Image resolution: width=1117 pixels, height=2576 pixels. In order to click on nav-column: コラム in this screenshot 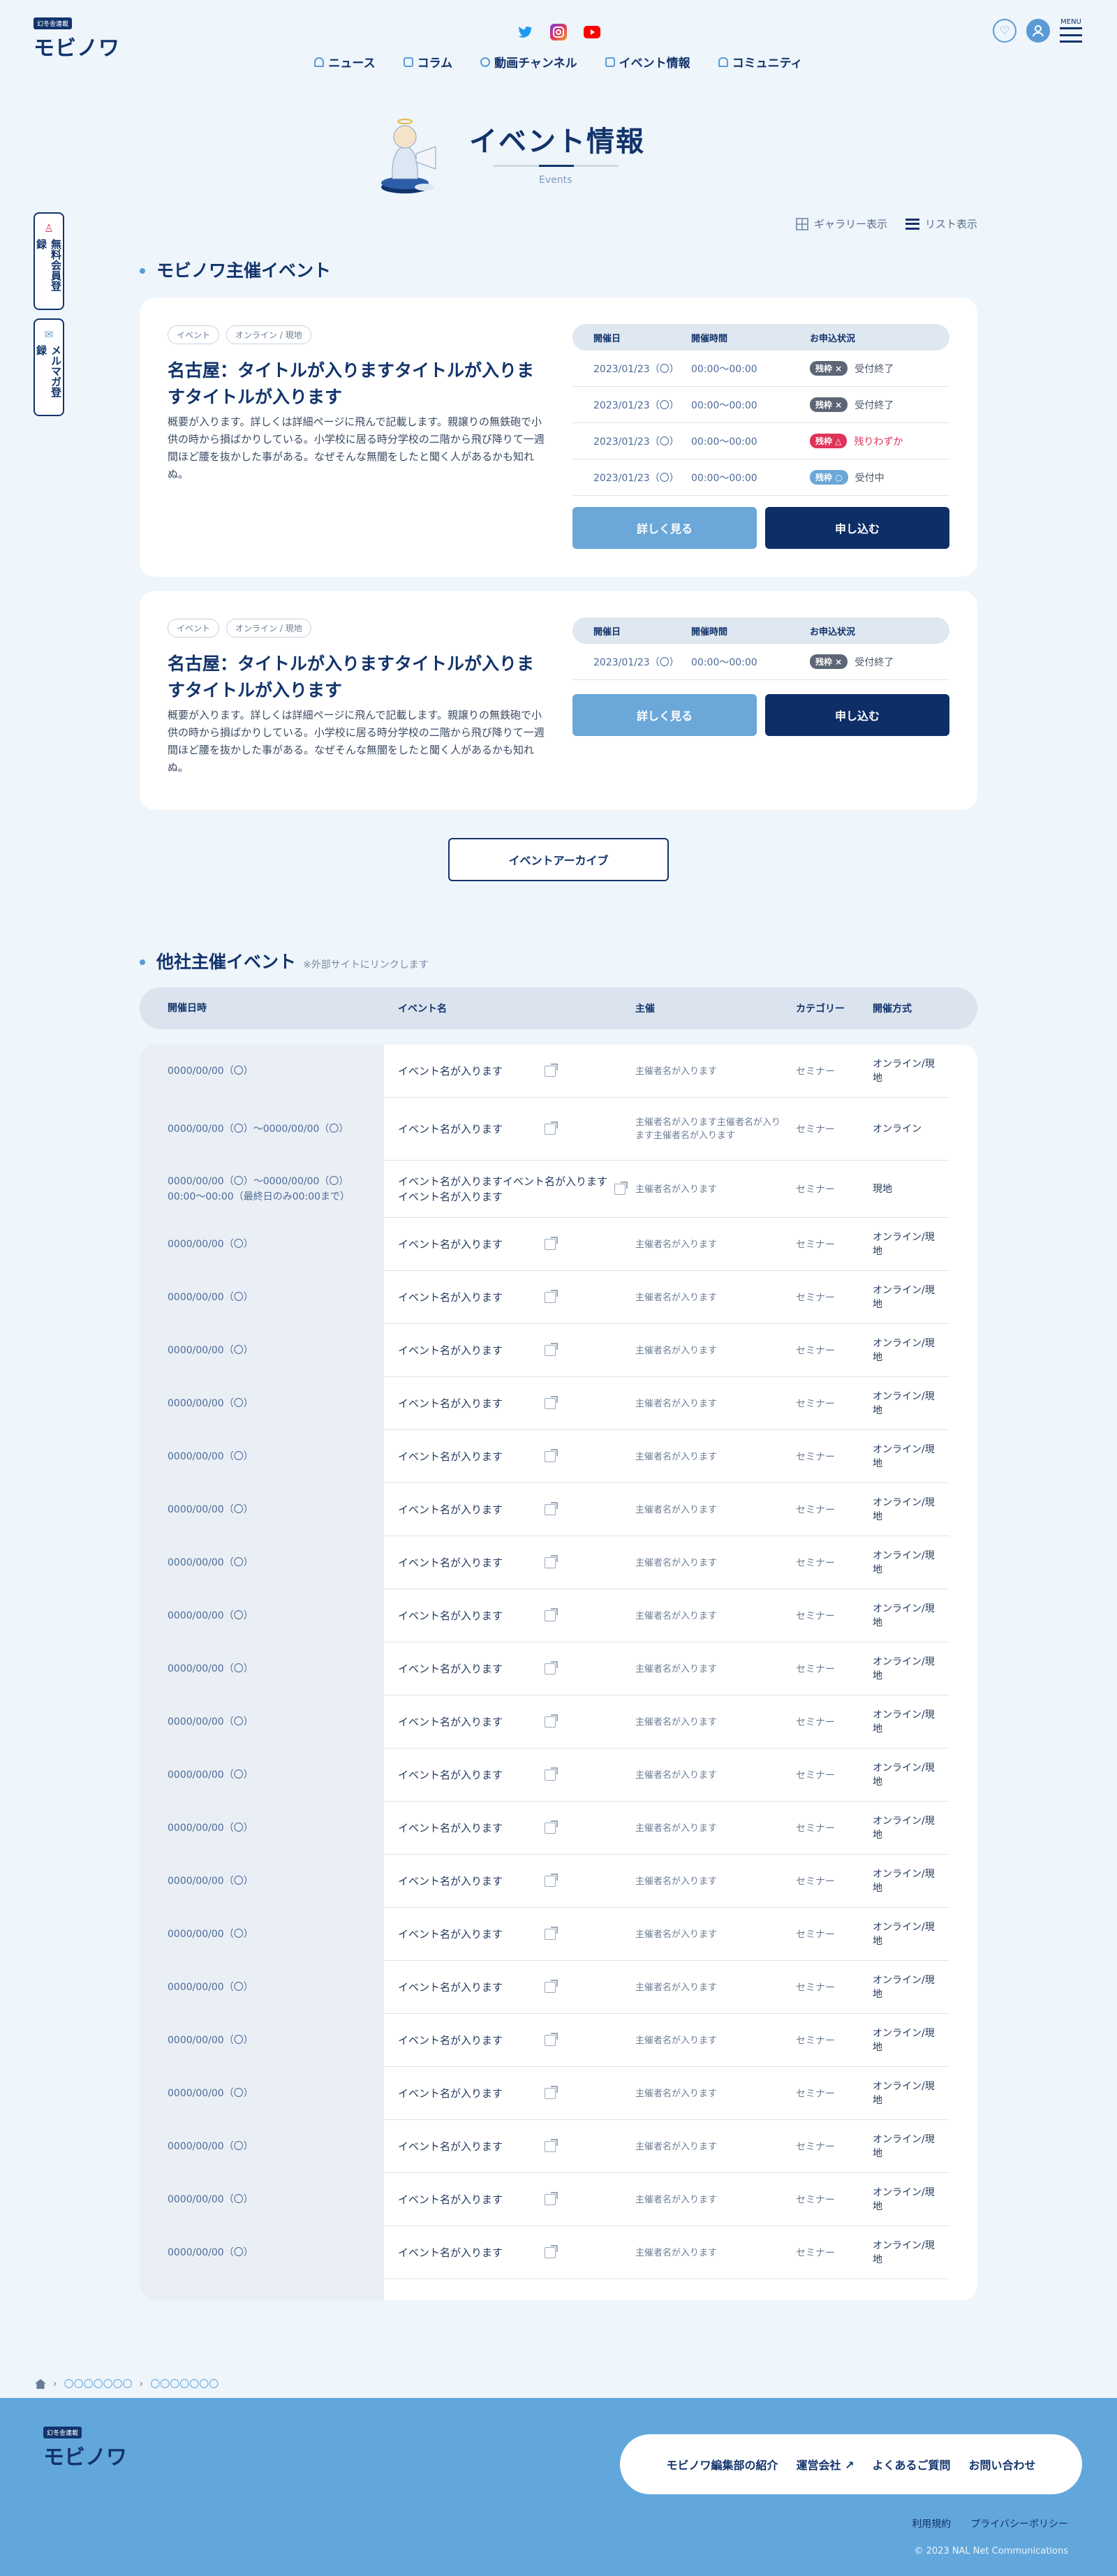, I will do `click(427, 62)`.